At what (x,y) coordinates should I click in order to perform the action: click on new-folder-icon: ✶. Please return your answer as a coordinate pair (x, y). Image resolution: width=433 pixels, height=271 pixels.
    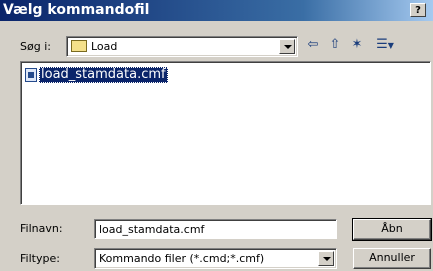
    Looking at the image, I should click on (357, 45).